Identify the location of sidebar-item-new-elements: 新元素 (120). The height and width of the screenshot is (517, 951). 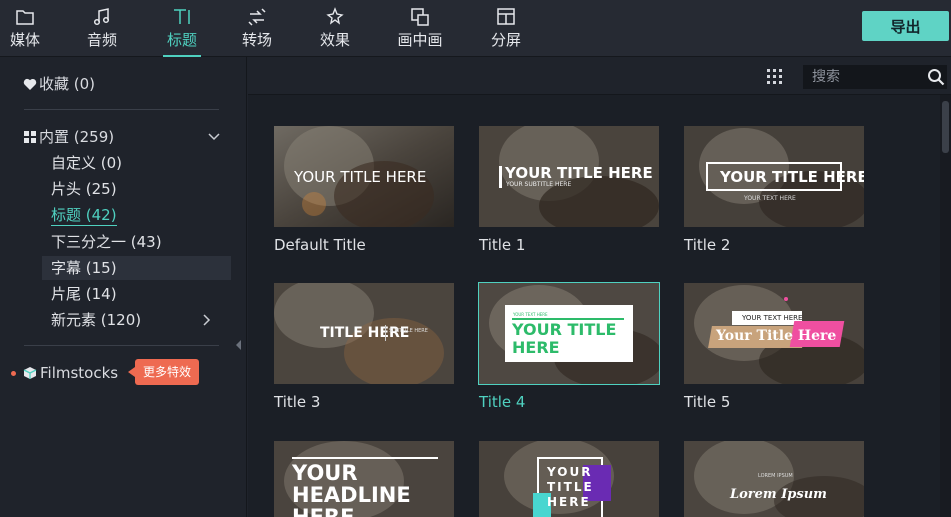
(136, 320).